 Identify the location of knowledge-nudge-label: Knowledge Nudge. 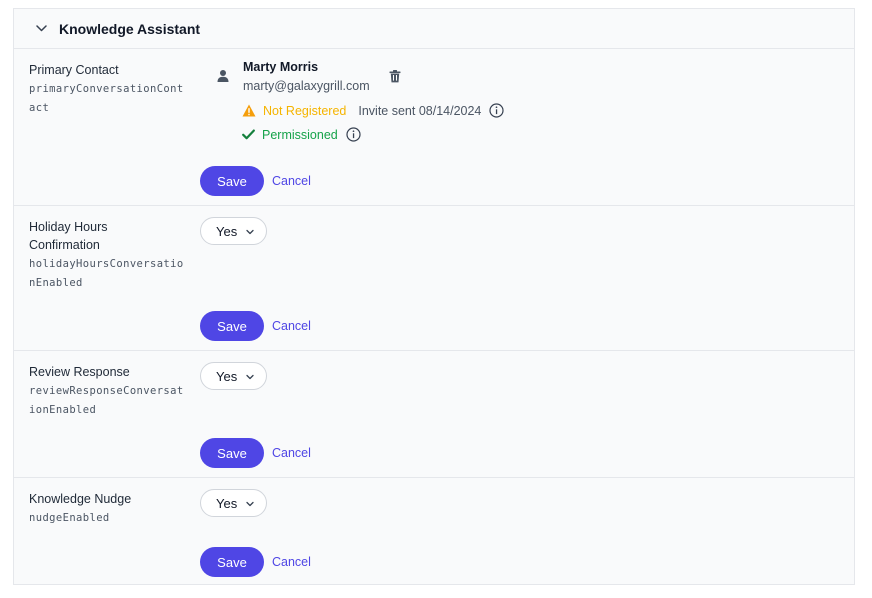
(80, 499).